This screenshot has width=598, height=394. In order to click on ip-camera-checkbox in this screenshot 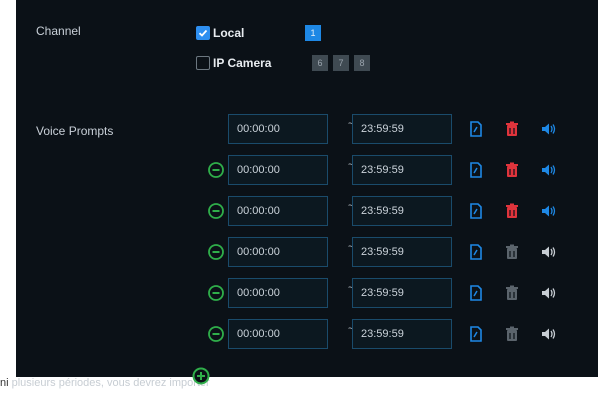, I will do `click(203, 63)`.